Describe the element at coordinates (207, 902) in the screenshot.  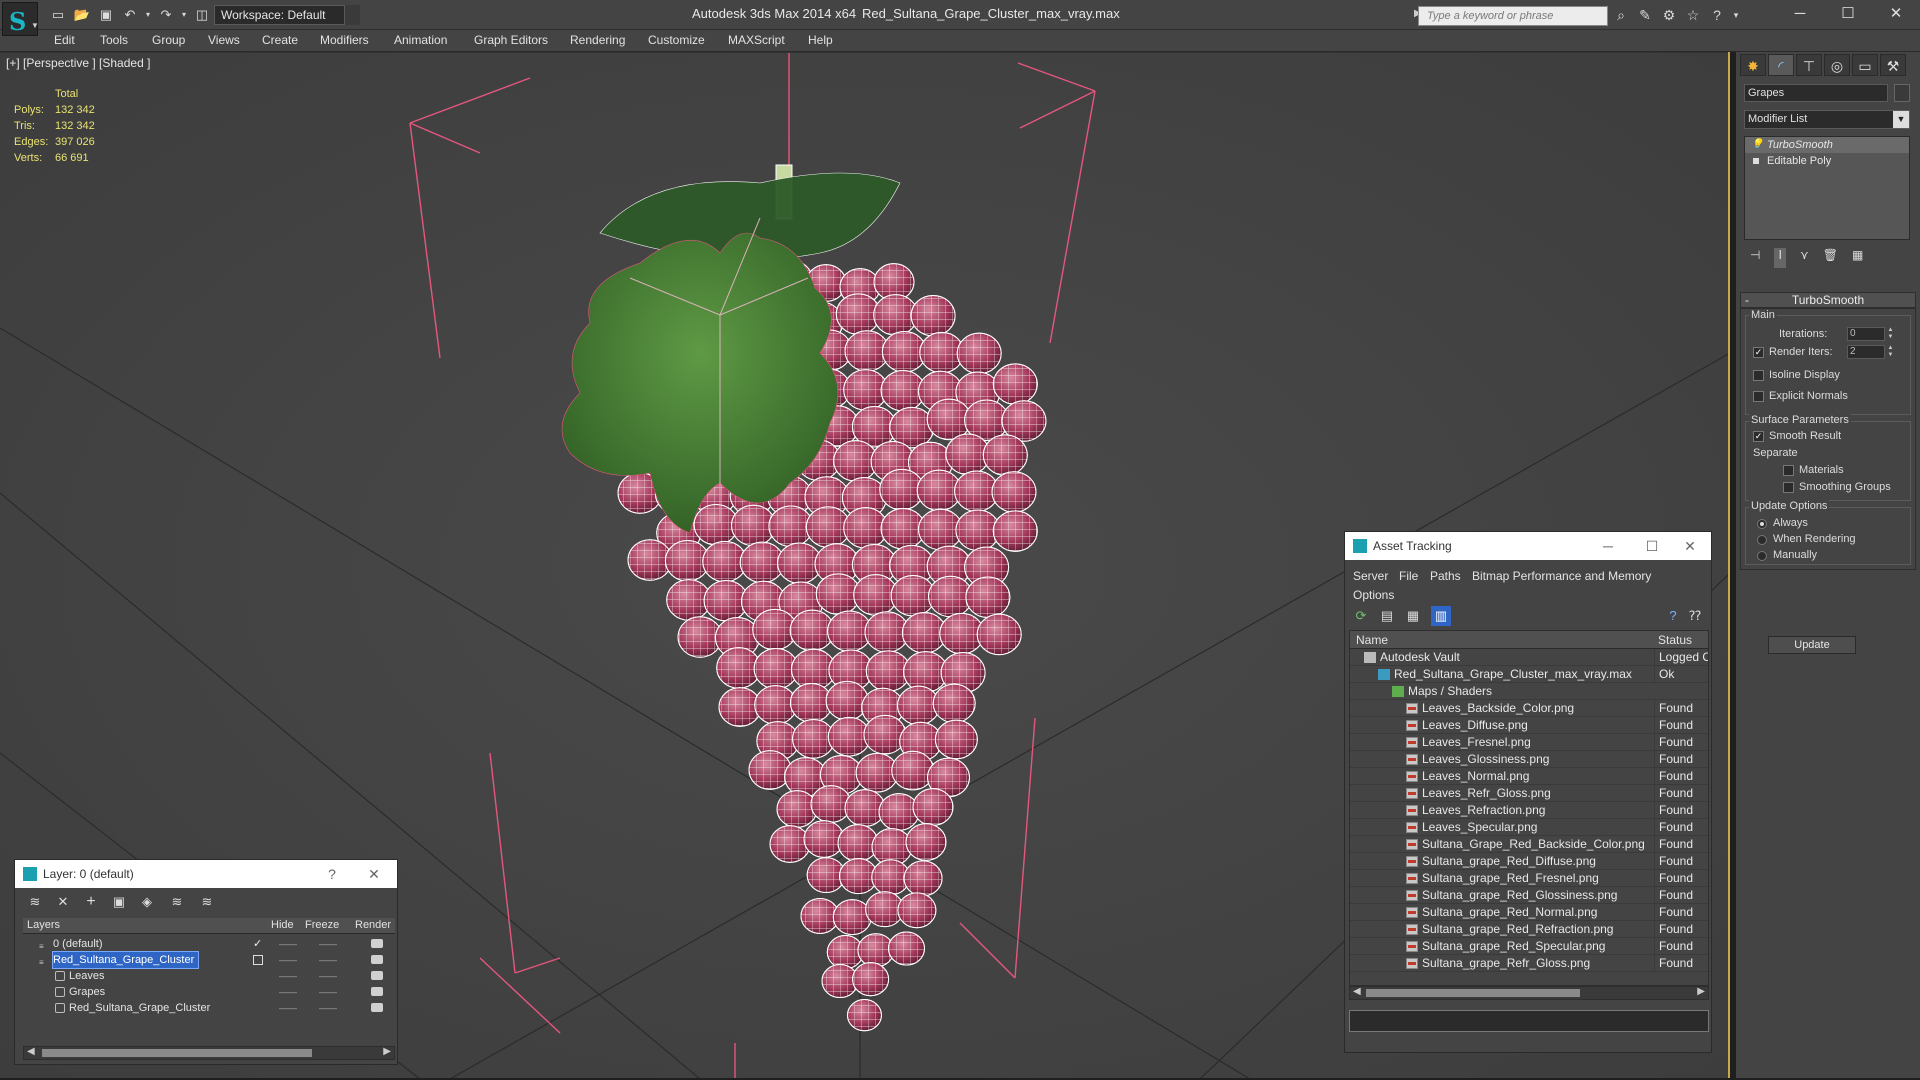
I see `freeze-all-layers-icon: ≋` at that location.